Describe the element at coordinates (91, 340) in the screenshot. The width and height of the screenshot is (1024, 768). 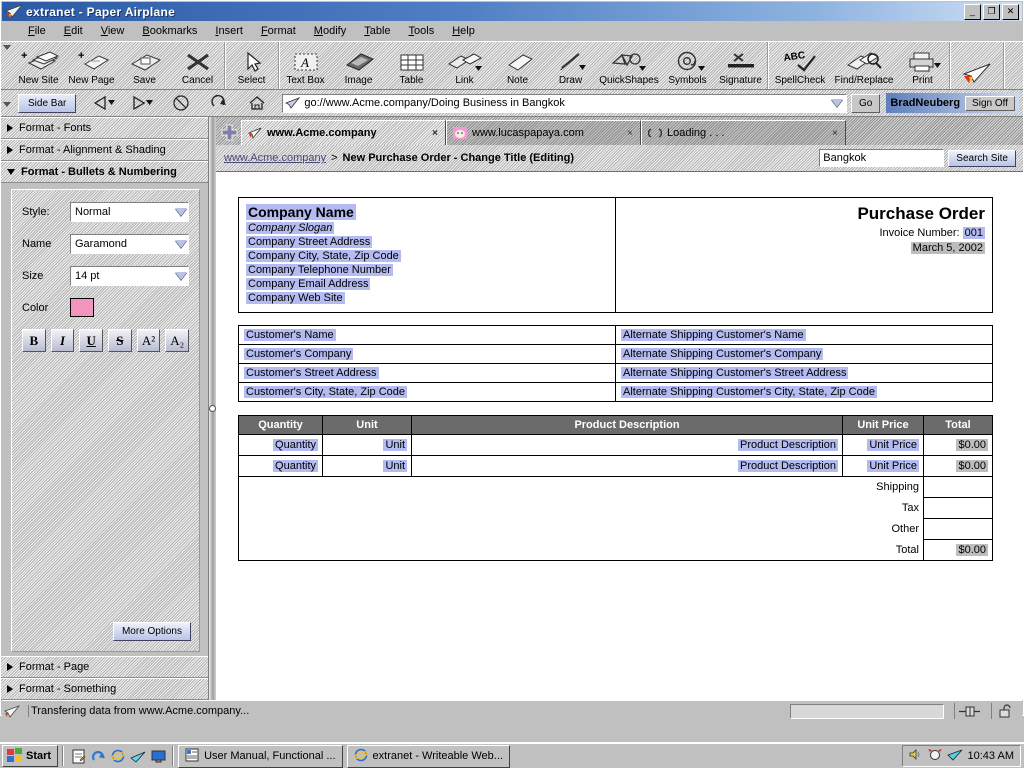
I see `underline-button: U` at that location.